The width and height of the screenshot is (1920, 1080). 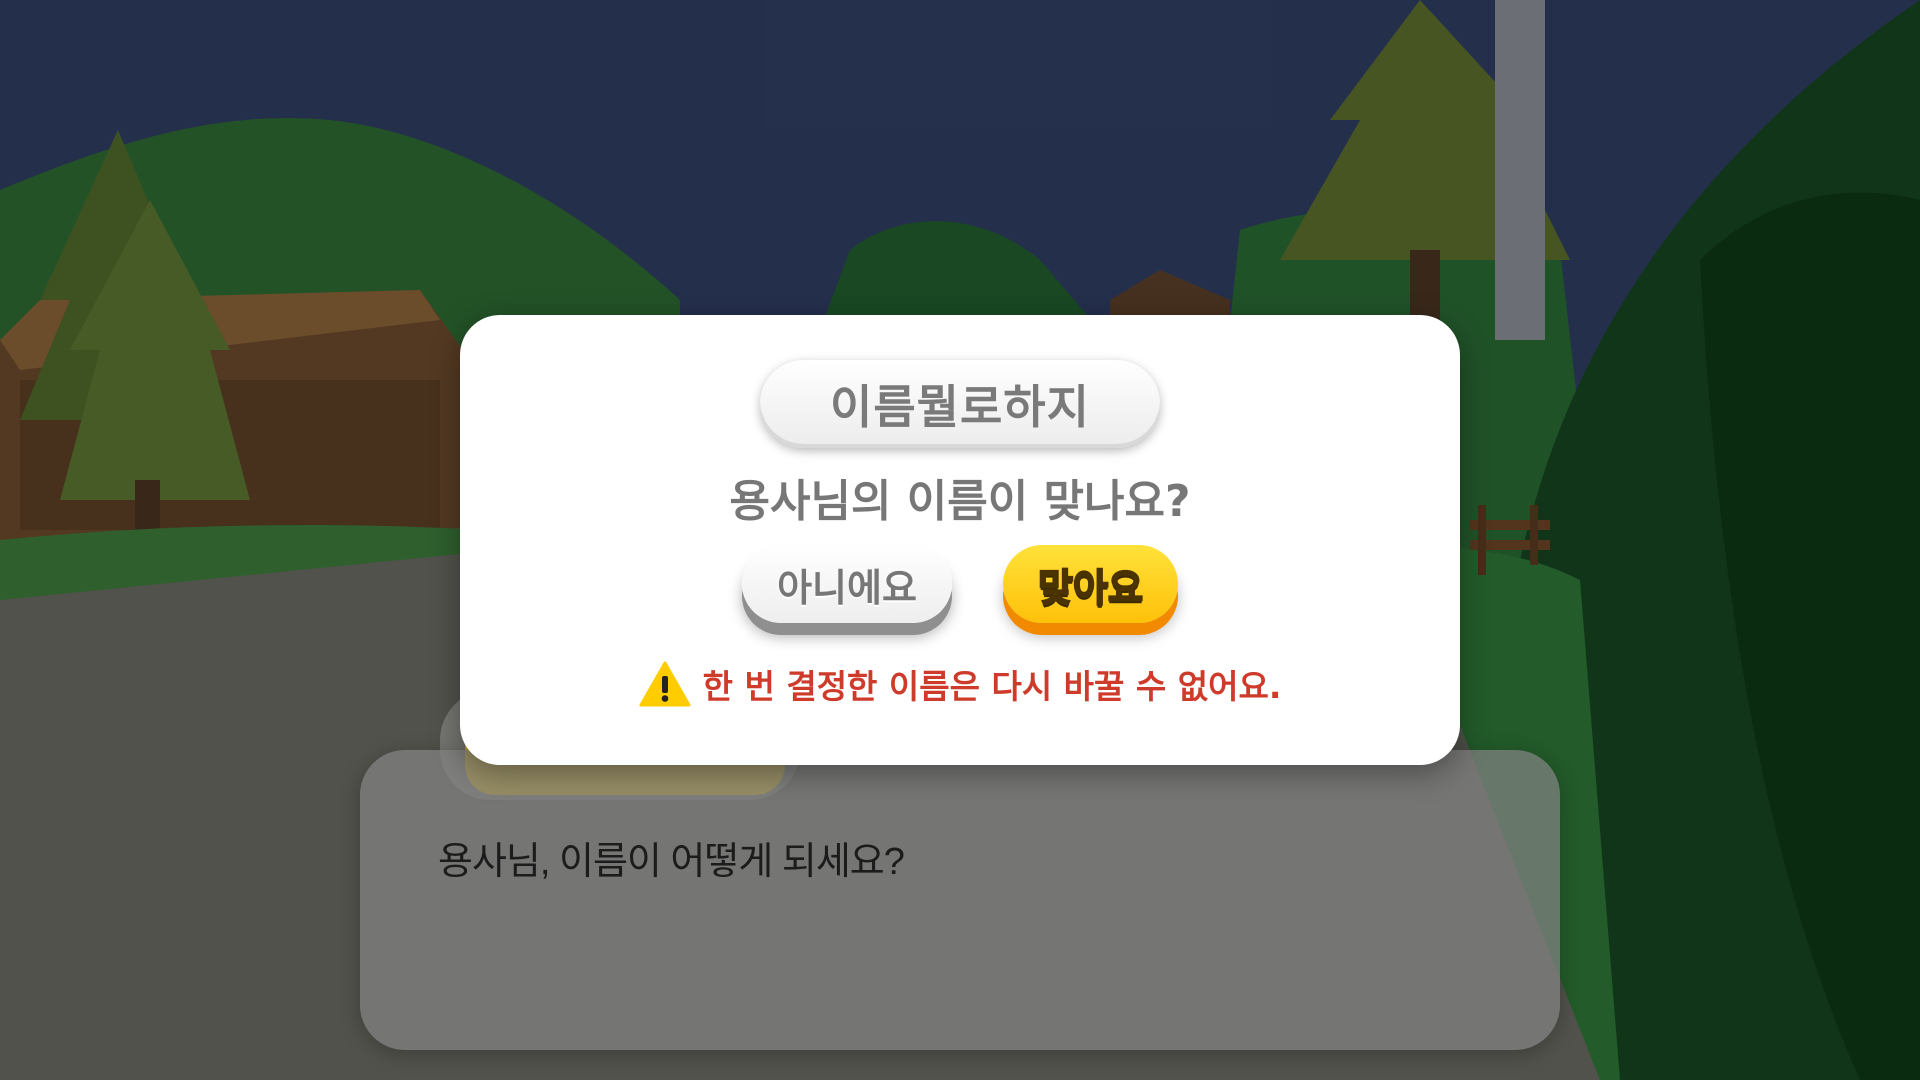 I want to click on warning-message: 한 번 결정한 이름은 다시 바꿀 수 없어요., so click(x=960, y=684).